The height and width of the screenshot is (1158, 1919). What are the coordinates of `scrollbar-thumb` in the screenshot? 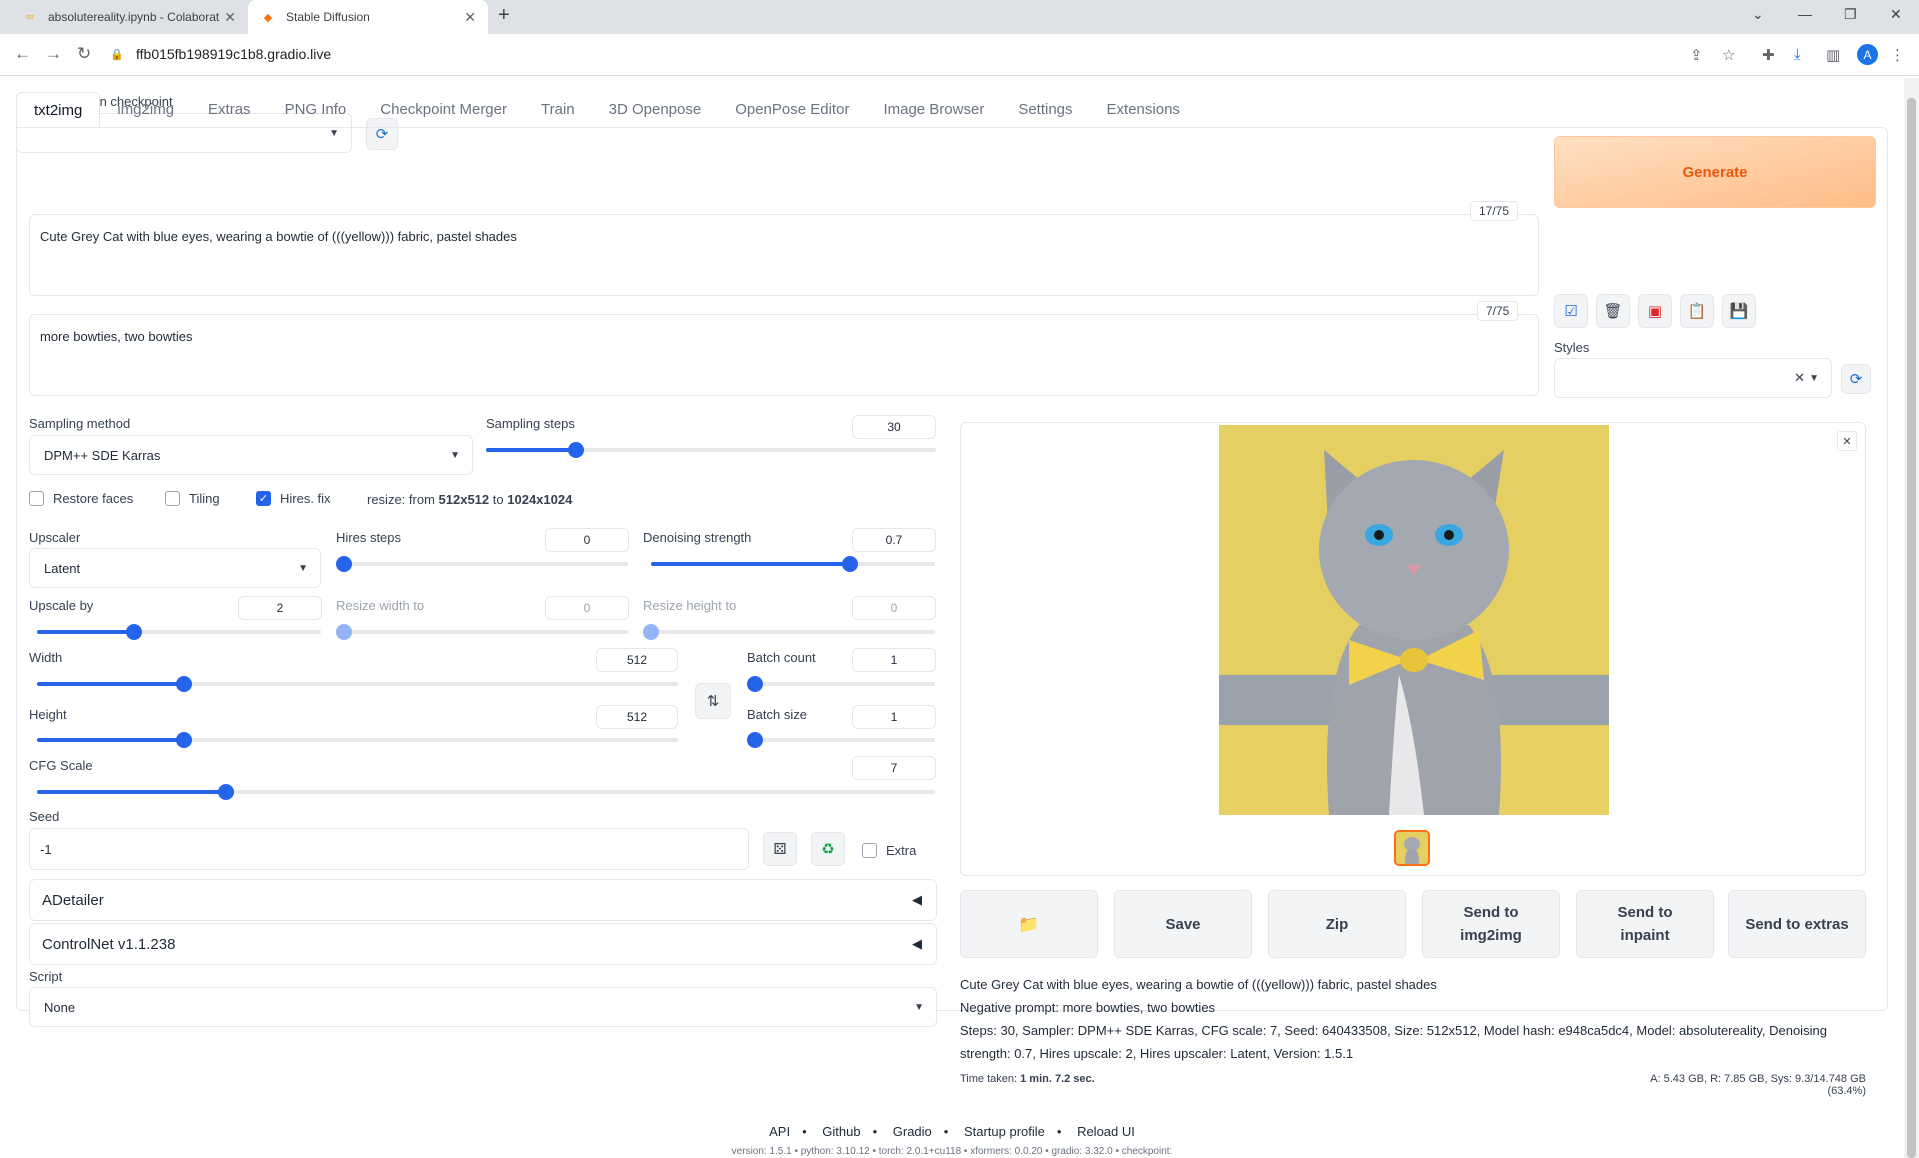 It's located at (1911, 628).